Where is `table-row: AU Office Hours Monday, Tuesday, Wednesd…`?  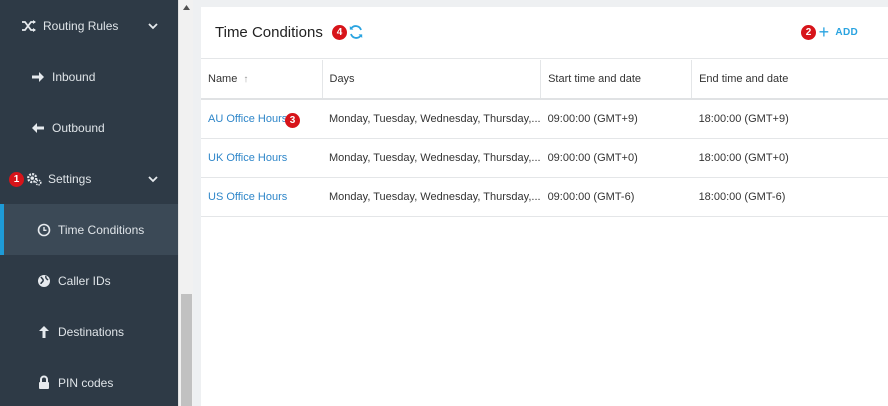
table-row: AU Office Hours Monday, Tuesday, Wednesd… is located at coordinates (544, 119).